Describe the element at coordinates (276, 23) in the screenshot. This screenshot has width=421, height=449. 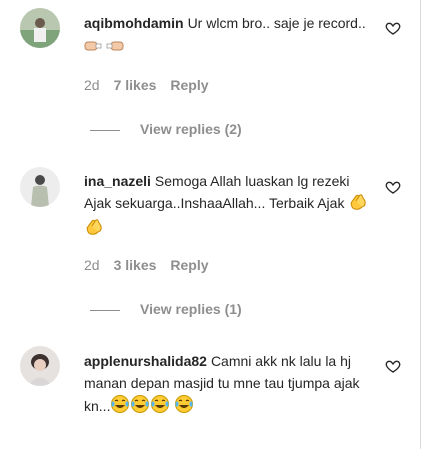
I see `comment-body: Ur wlcm bro.. saje je record..` at that location.